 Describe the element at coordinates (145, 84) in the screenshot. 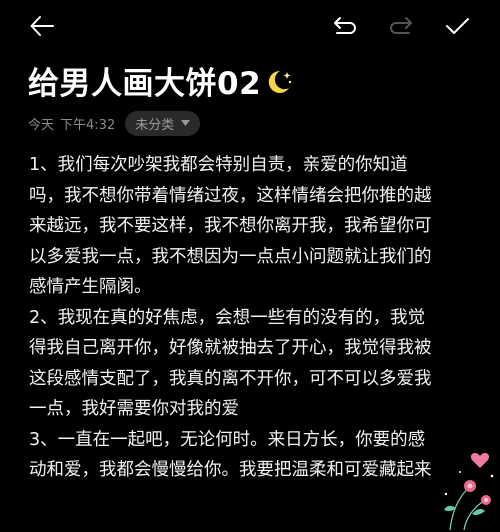

I see `note-title-text: 给男人画大饼02` at that location.